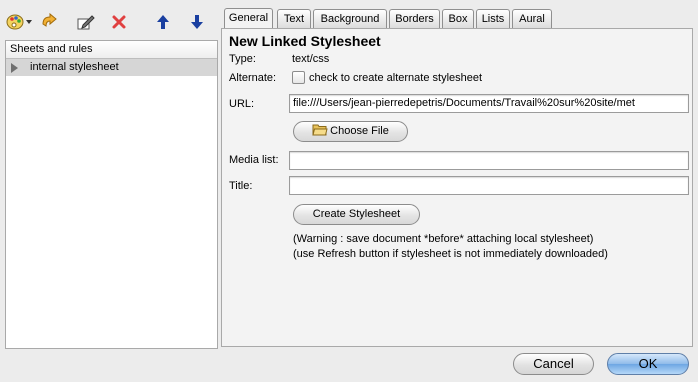  I want to click on move-up-button, so click(163, 22).